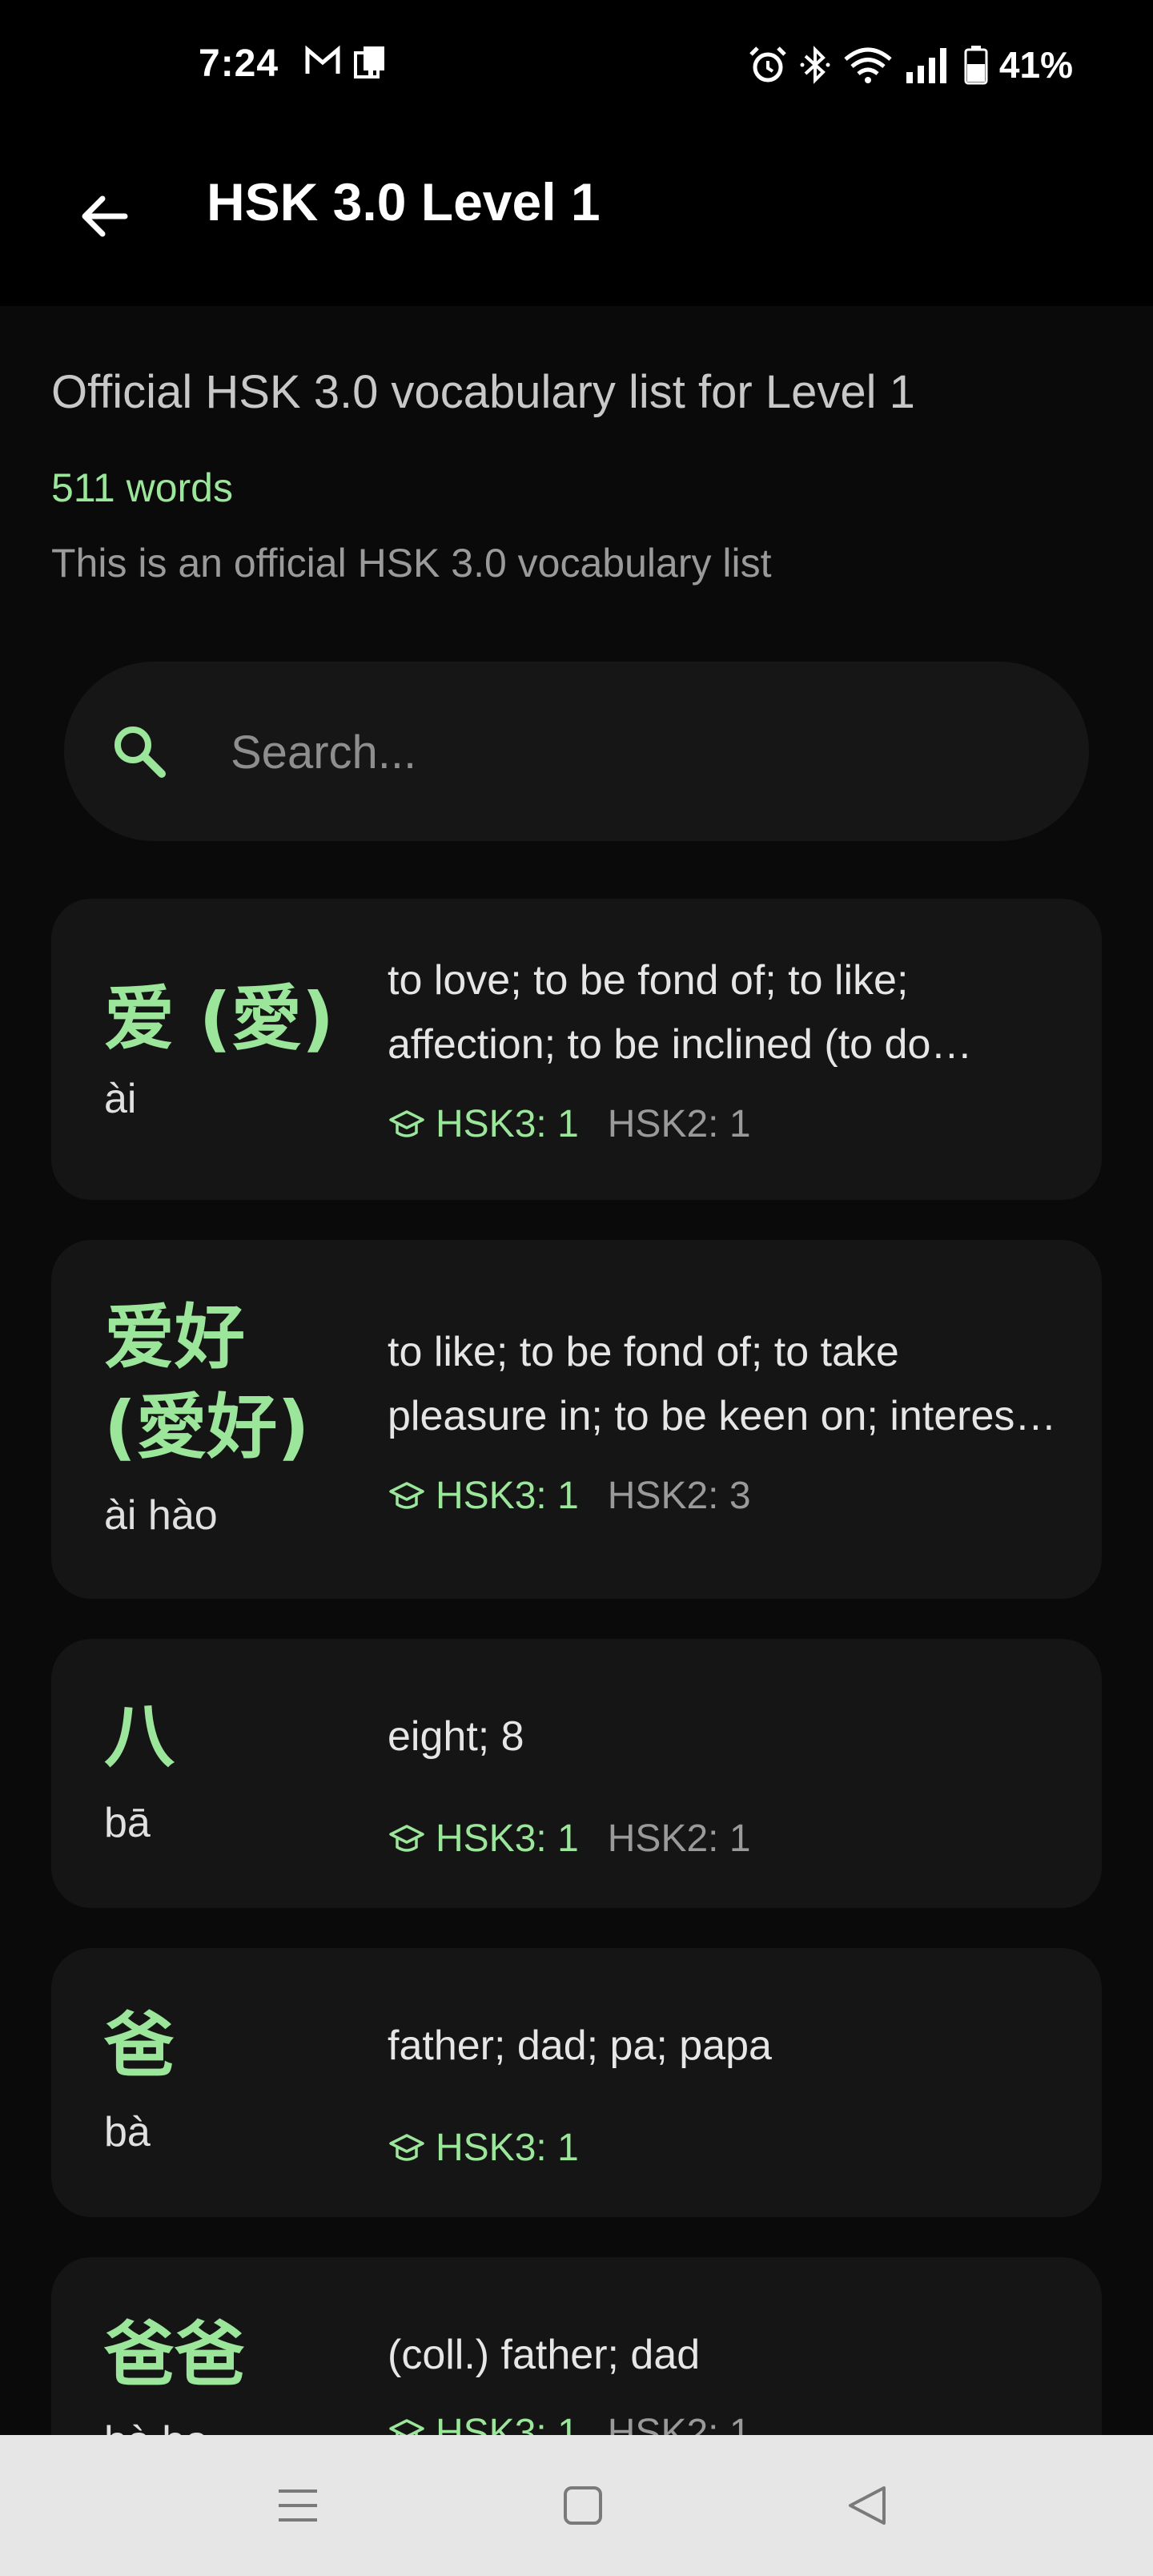 This screenshot has width=1153, height=2576. Describe the element at coordinates (369, 62) in the screenshot. I see `phone-storage-icon` at that location.